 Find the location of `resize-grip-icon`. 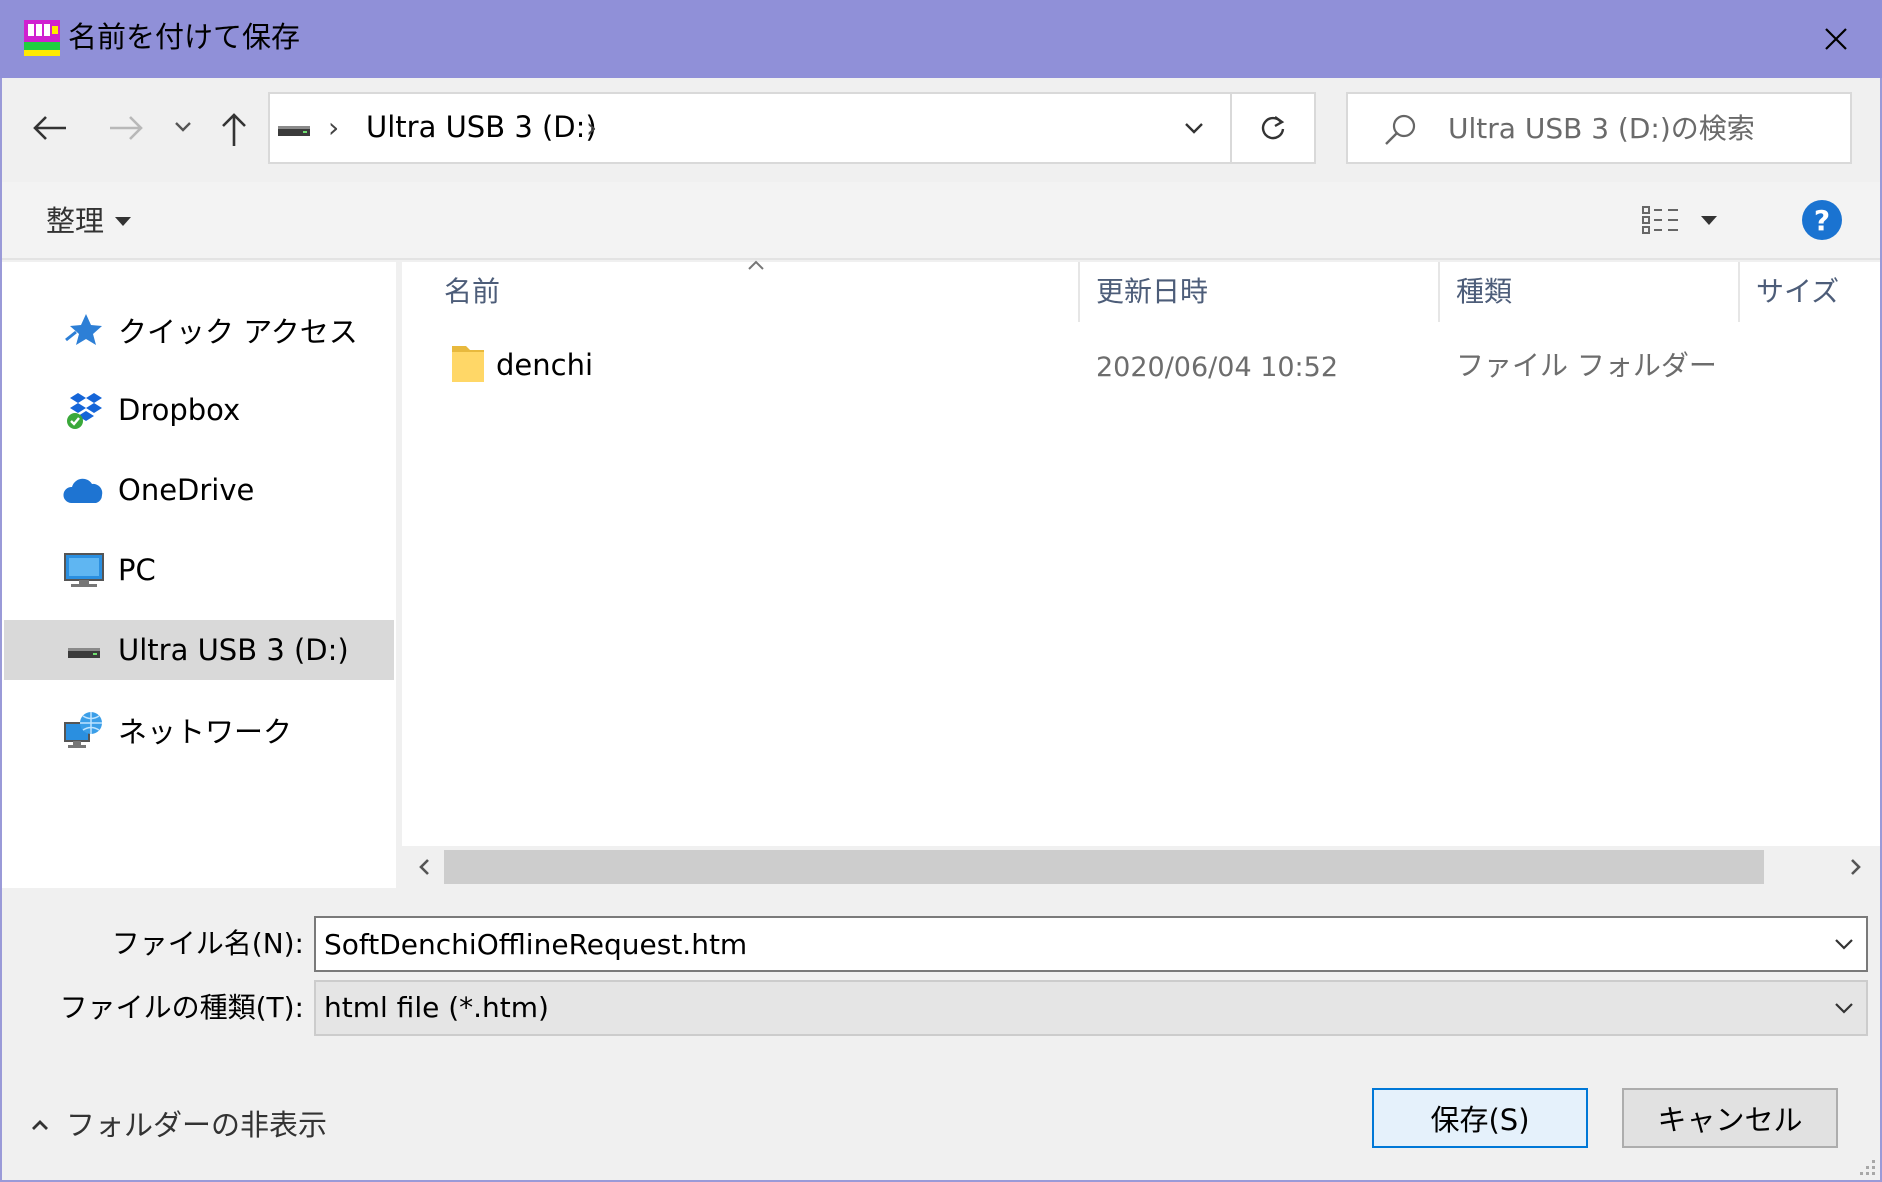

resize-grip-icon is located at coordinates (1865, 1165).